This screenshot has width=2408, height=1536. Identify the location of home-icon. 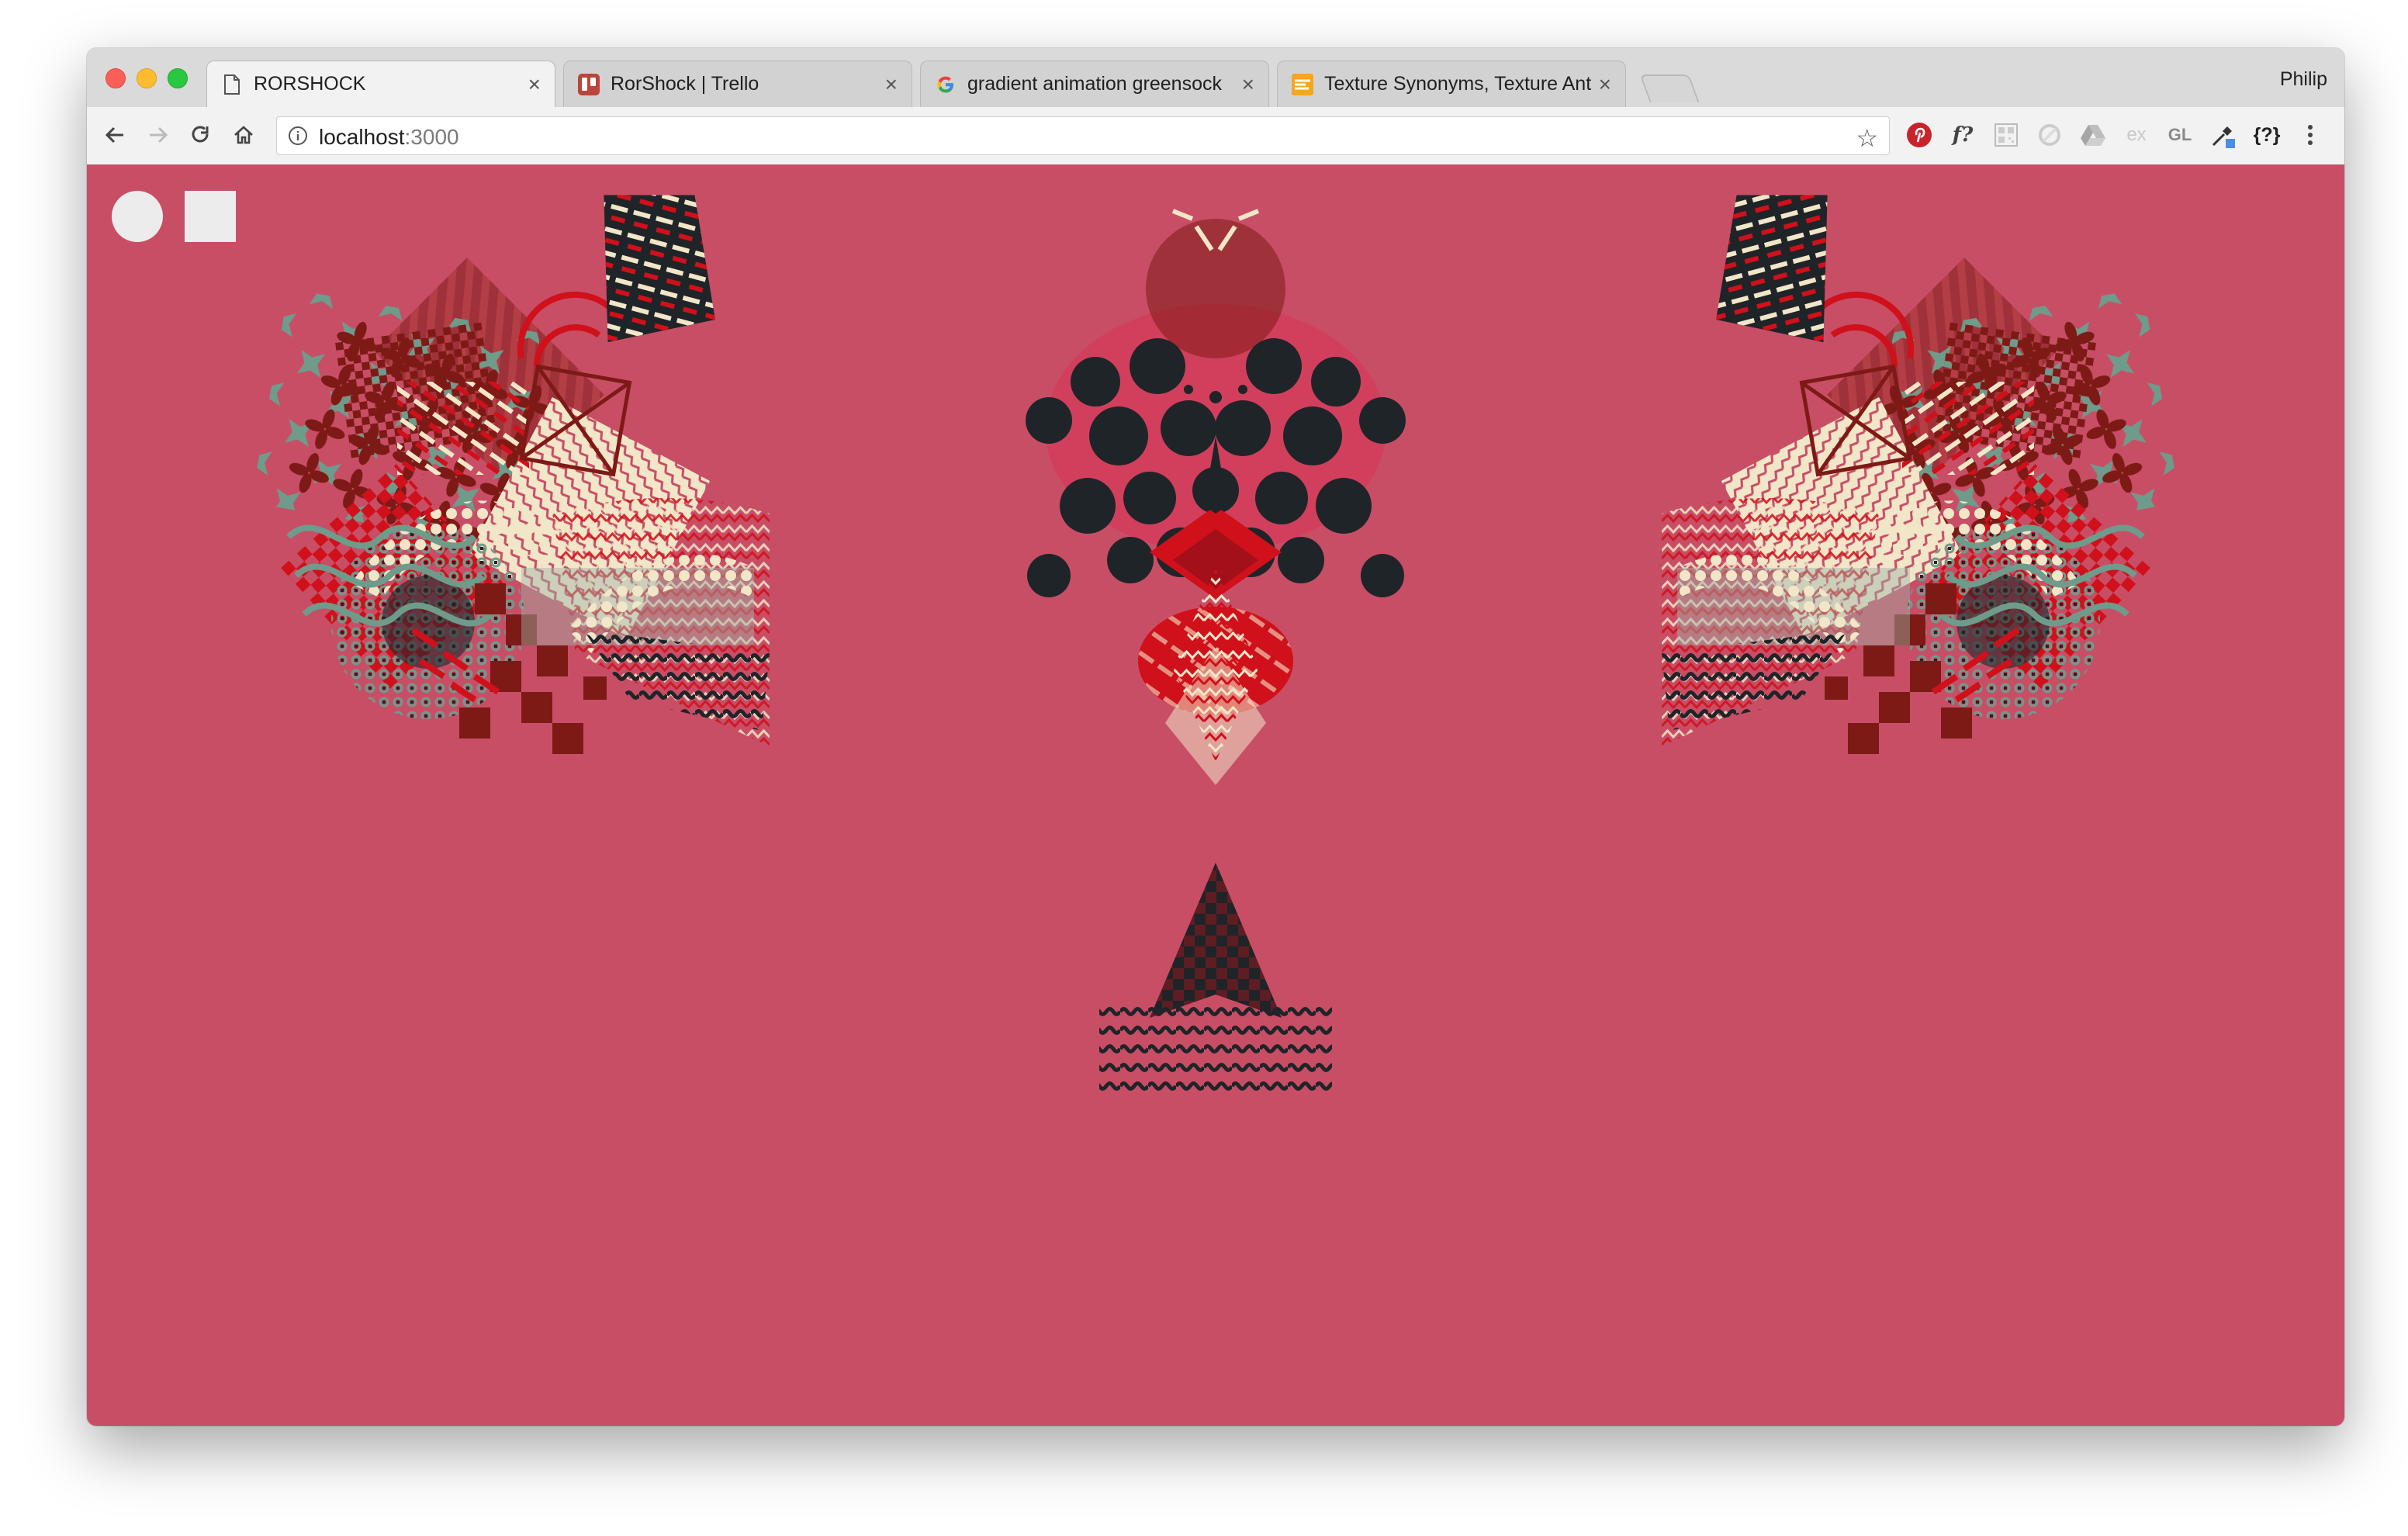
(244, 135).